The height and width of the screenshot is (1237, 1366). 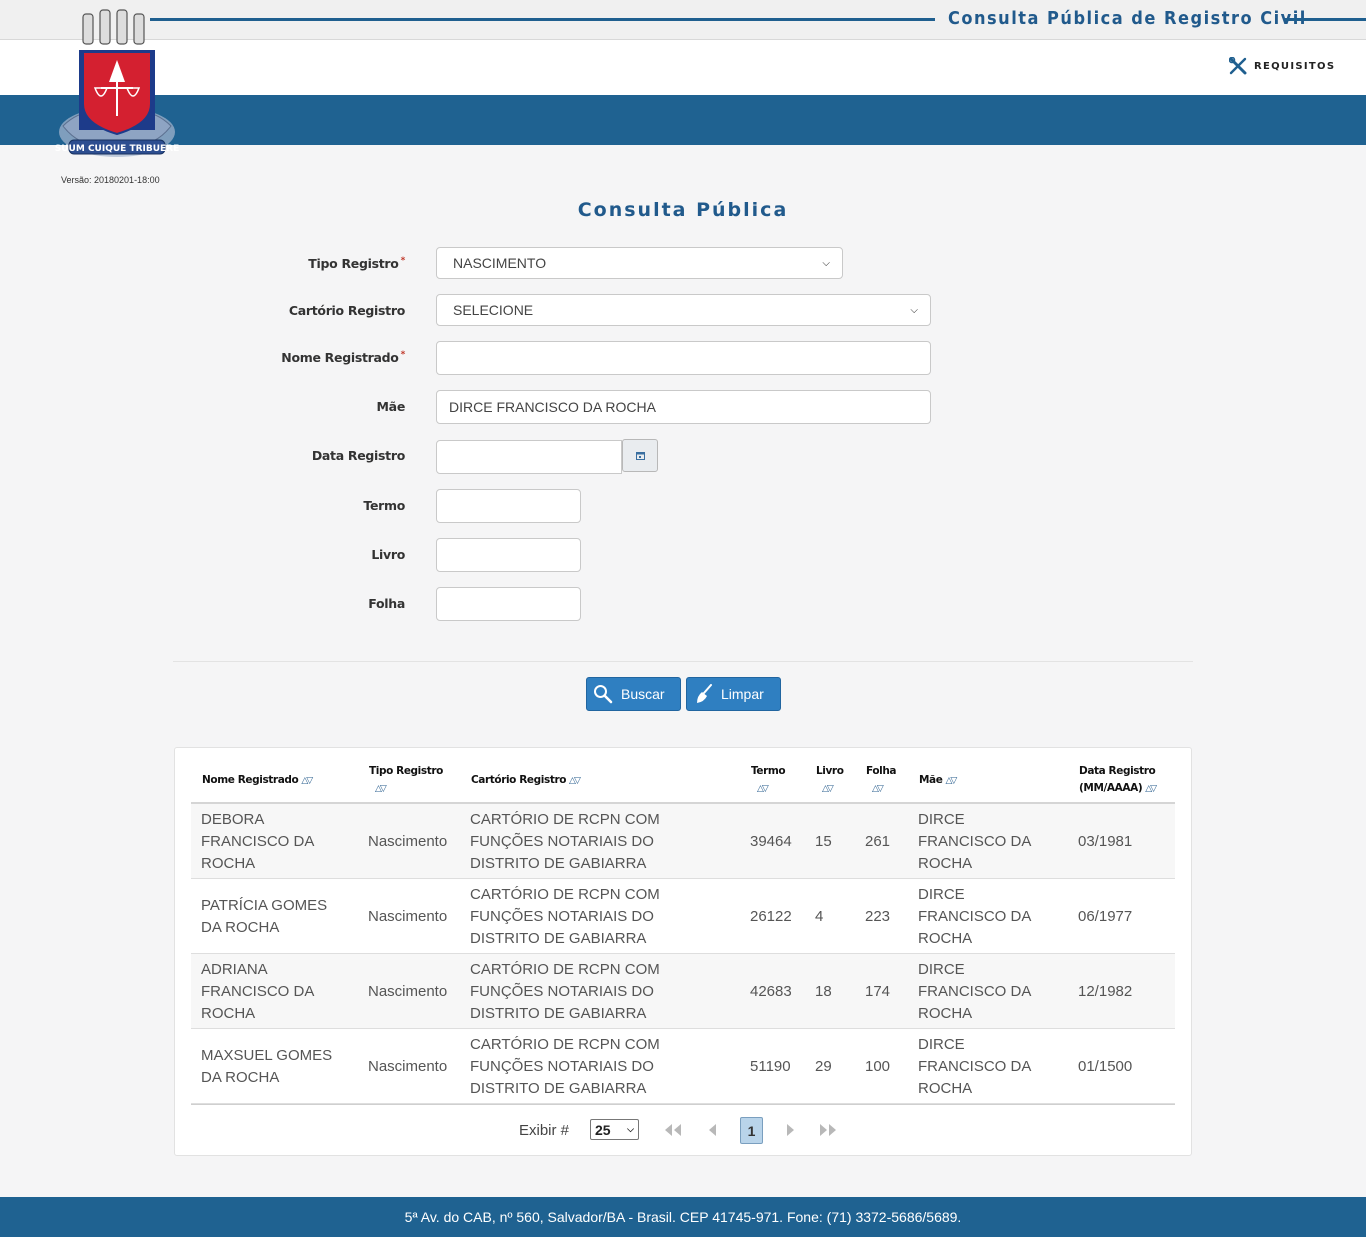 I want to click on calendar-icon, so click(x=640, y=456).